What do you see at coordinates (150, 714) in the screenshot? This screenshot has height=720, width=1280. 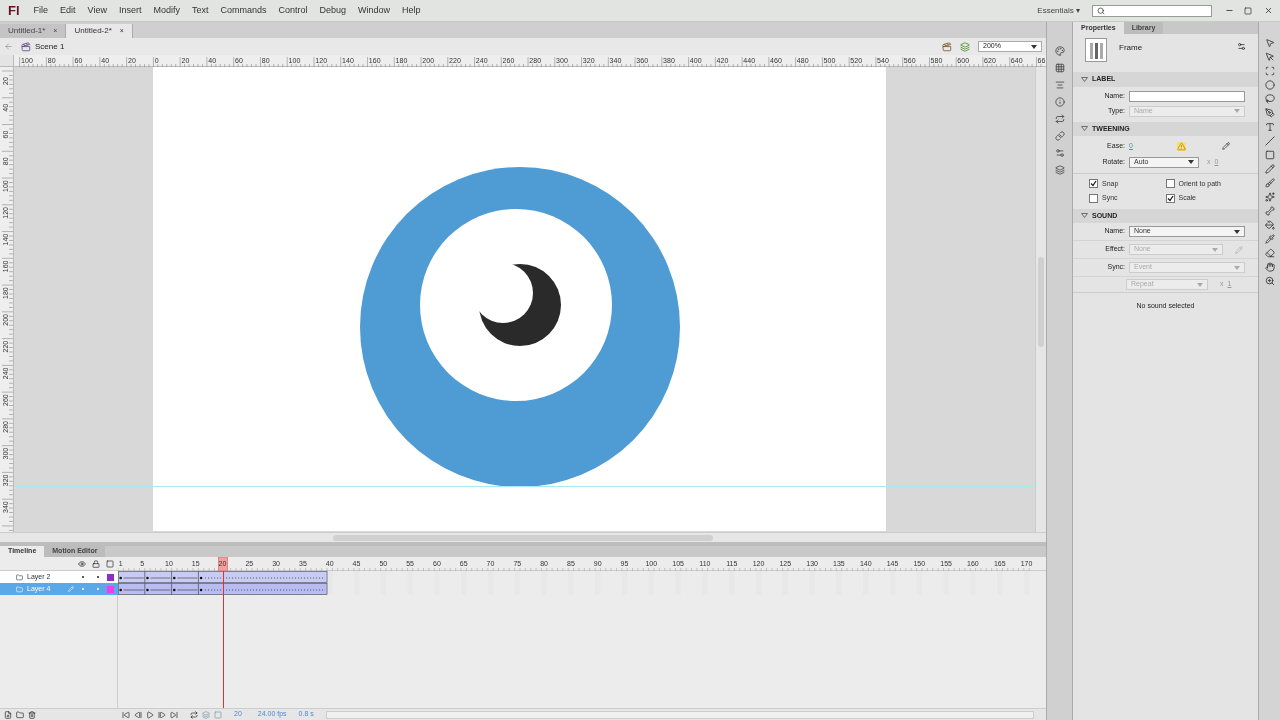 I see `play-icon` at bounding box center [150, 714].